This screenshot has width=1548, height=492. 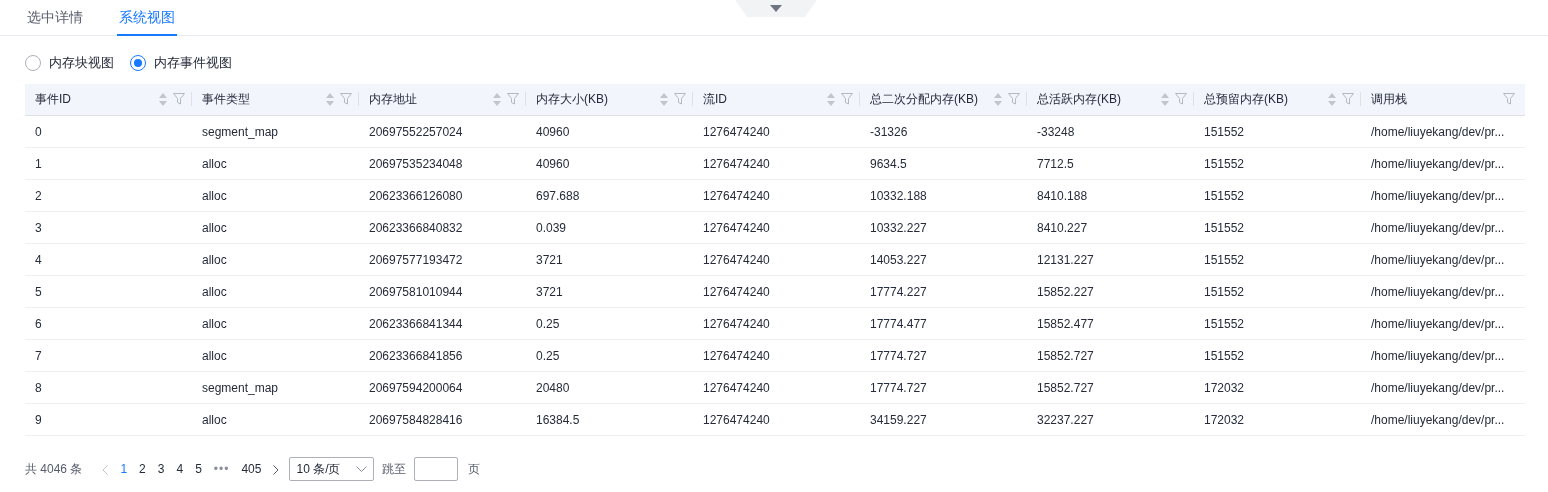 I want to click on page-size-select: 10 条/页, so click(x=332, y=469).